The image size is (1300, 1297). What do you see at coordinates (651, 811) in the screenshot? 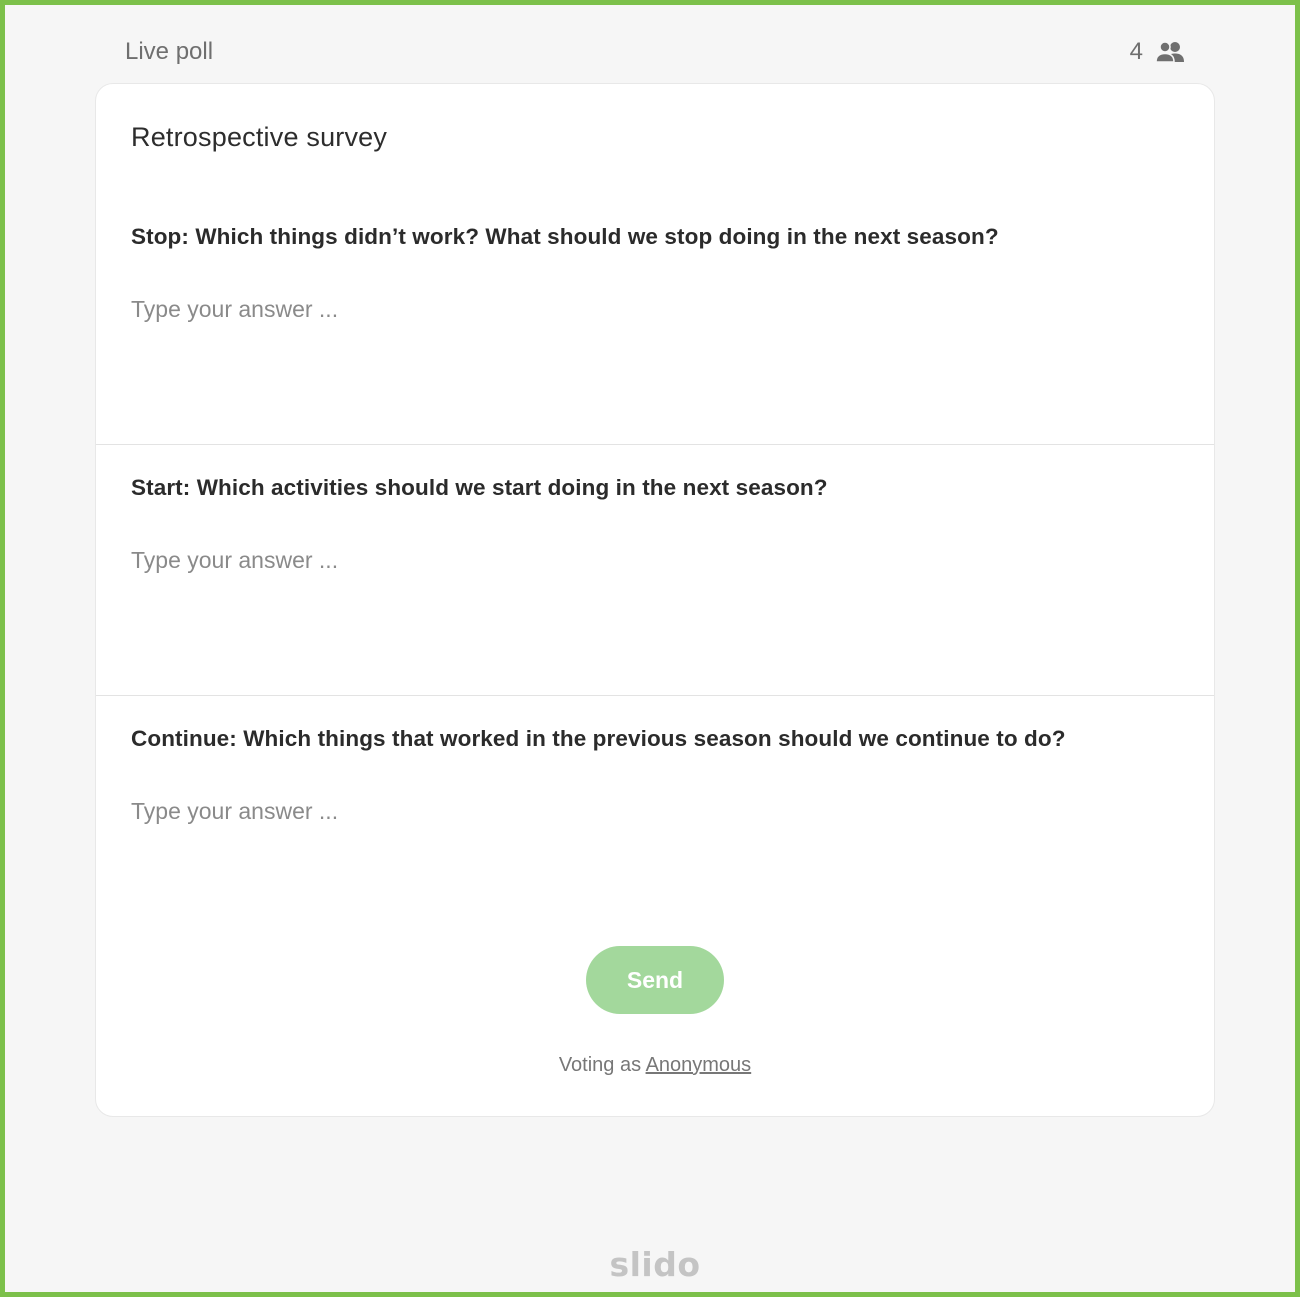
I see `answer-input-continue` at bounding box center [651, 811].